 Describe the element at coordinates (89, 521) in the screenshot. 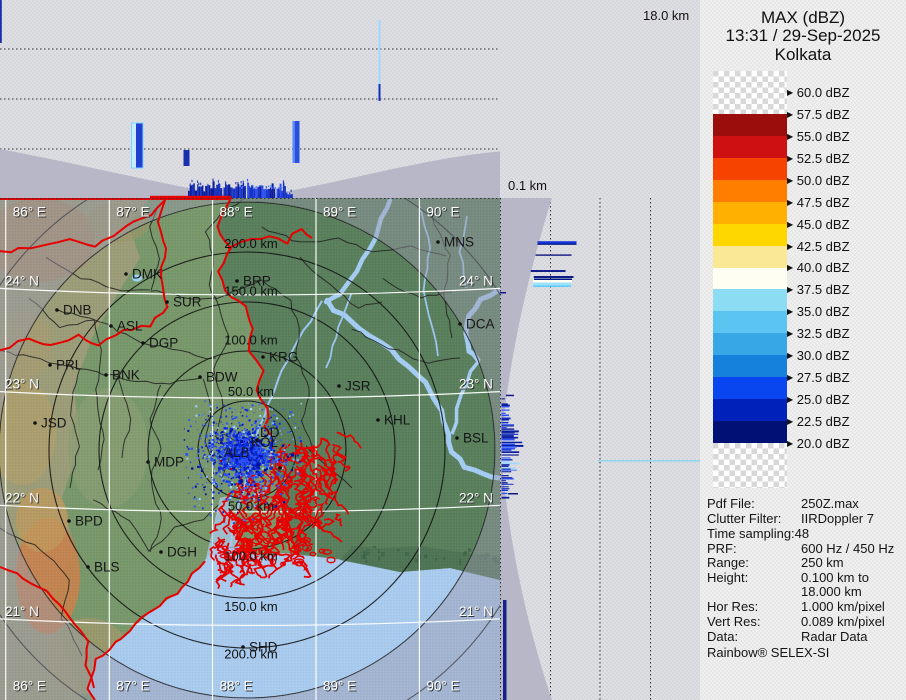

I see `svg-text: BPD` at that location.